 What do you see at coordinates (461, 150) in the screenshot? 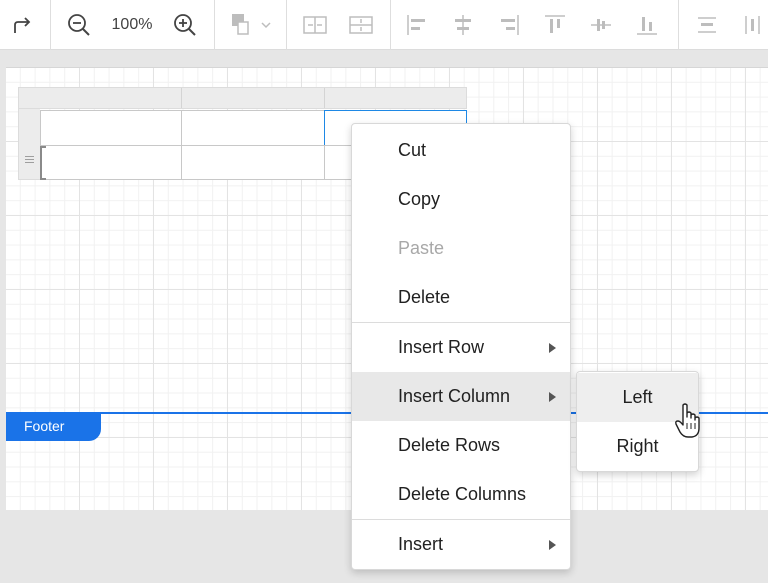
I see `menu-item-cut: Cut` at bounding box center [461, 150].